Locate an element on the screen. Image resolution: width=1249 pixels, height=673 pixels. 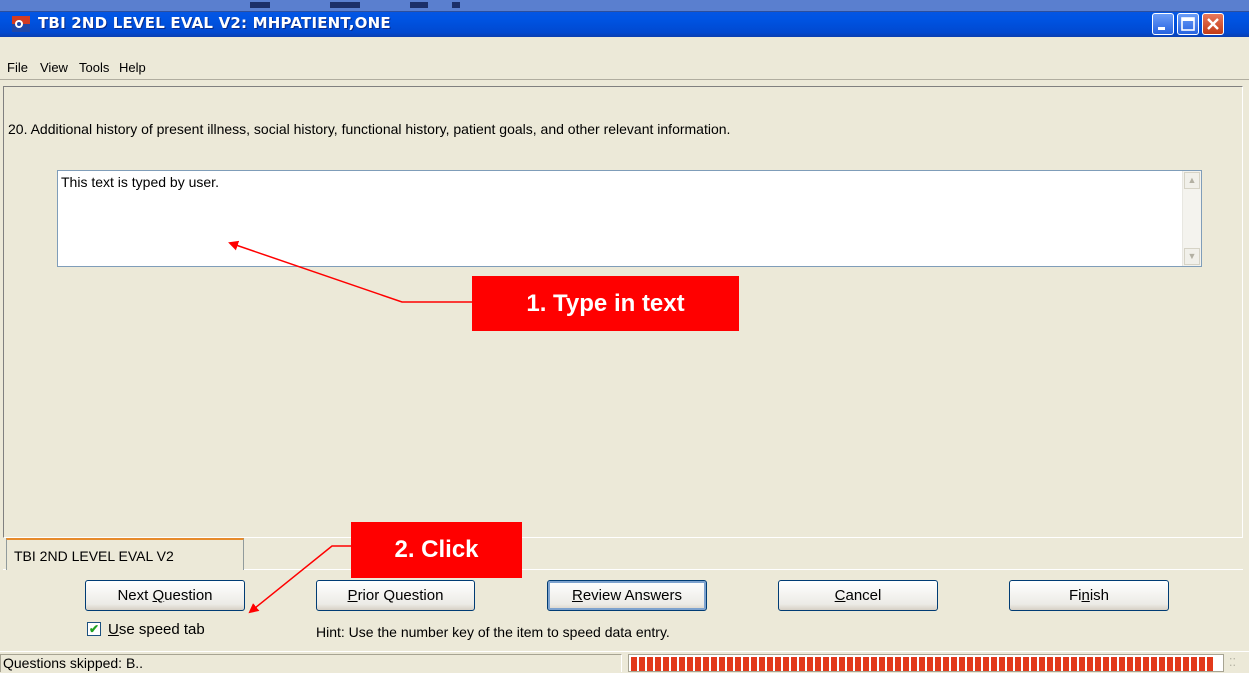
annotation-arrows is located at coordinates (350, 427).